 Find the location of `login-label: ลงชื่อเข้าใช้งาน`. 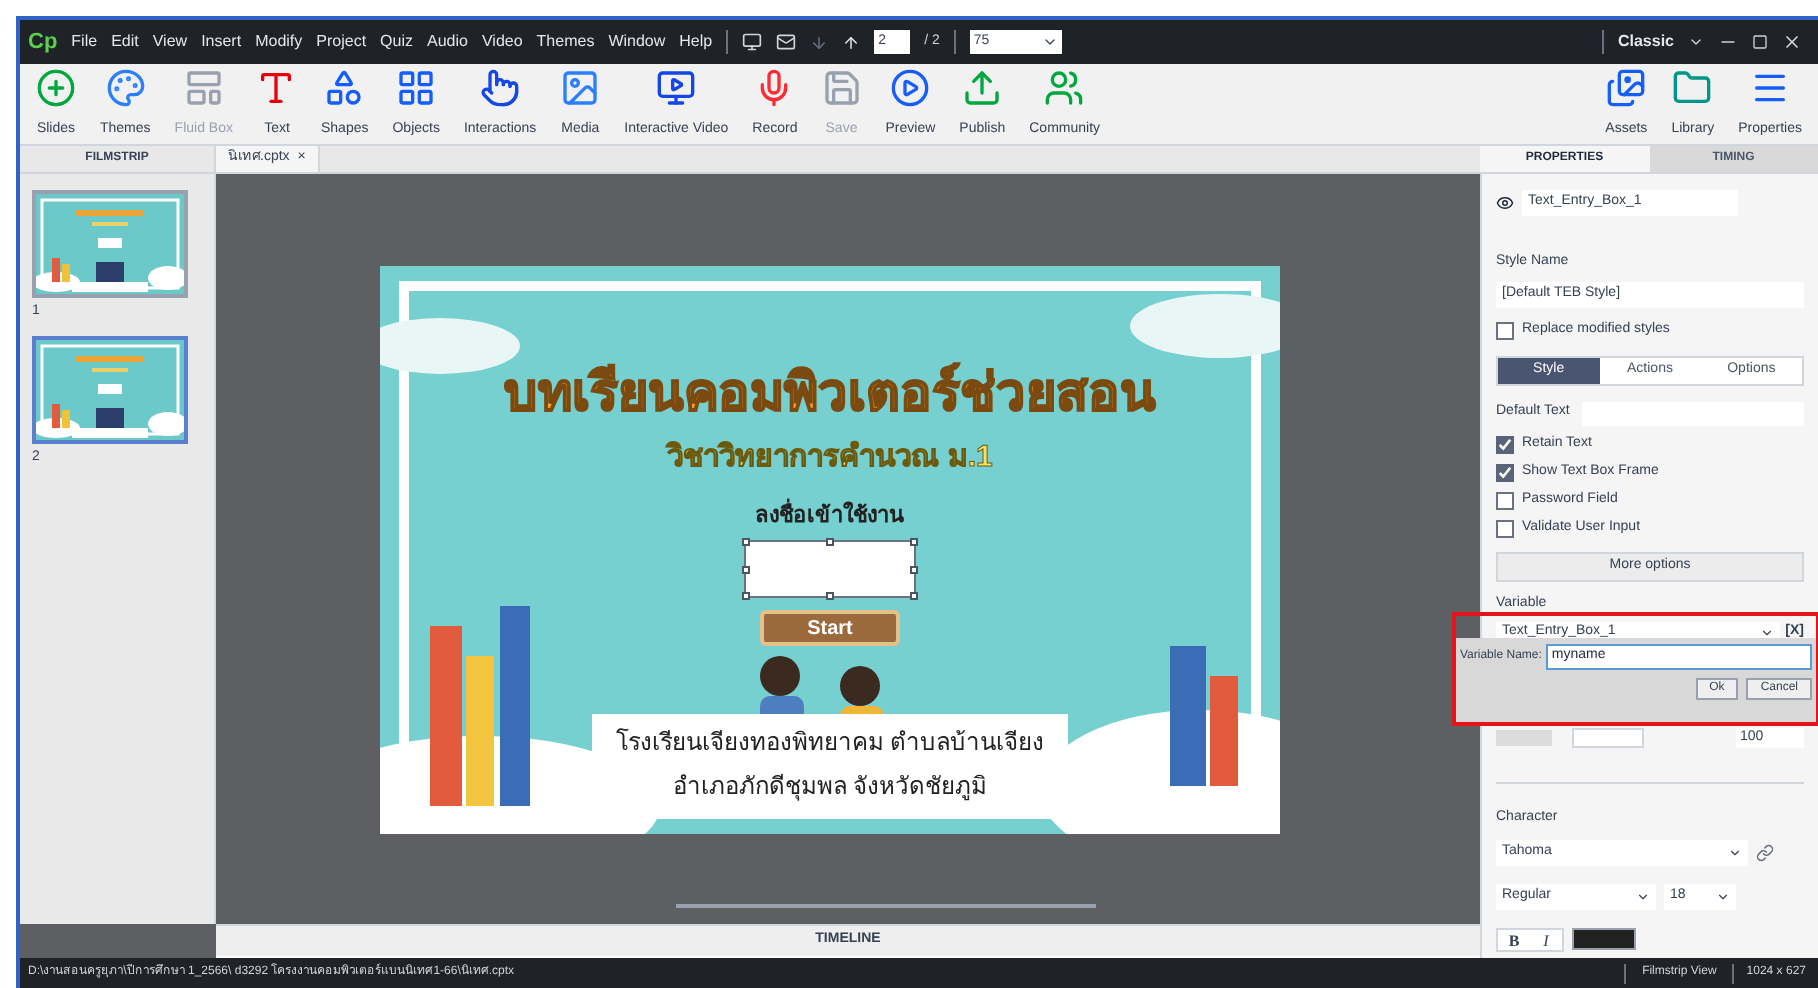

login-label: ลงชื่อเข้าใช้งาน is located at coordinates (830, 516).